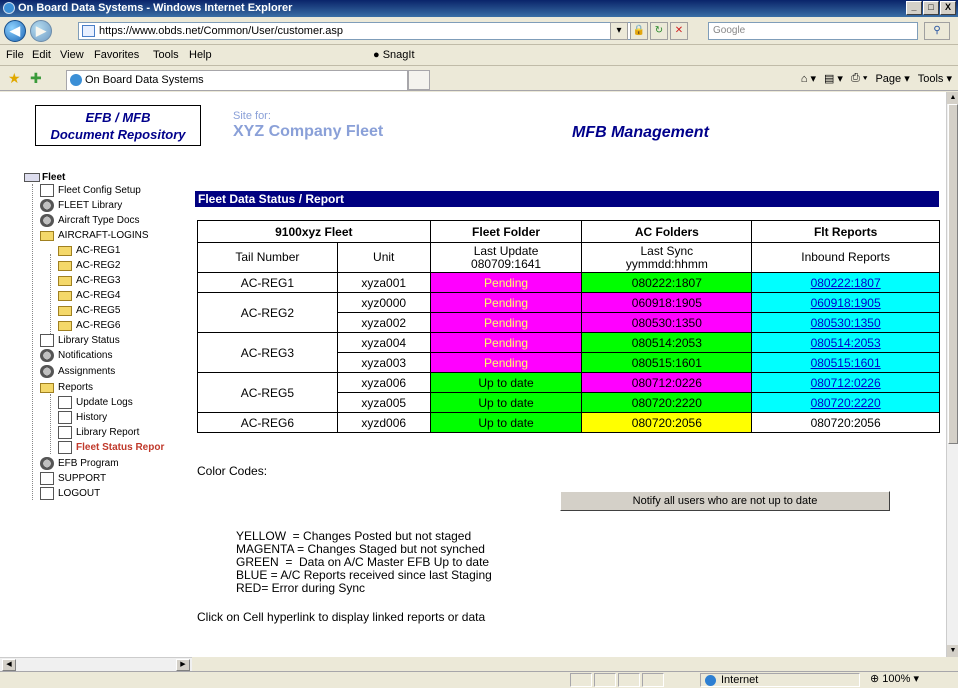 The width and height of the screenshot is (958, 688). What do you see at coordinates (116, 55) in the screenshot?
I see `menu-favorites: Favorites` at bounding box center [116, 55].